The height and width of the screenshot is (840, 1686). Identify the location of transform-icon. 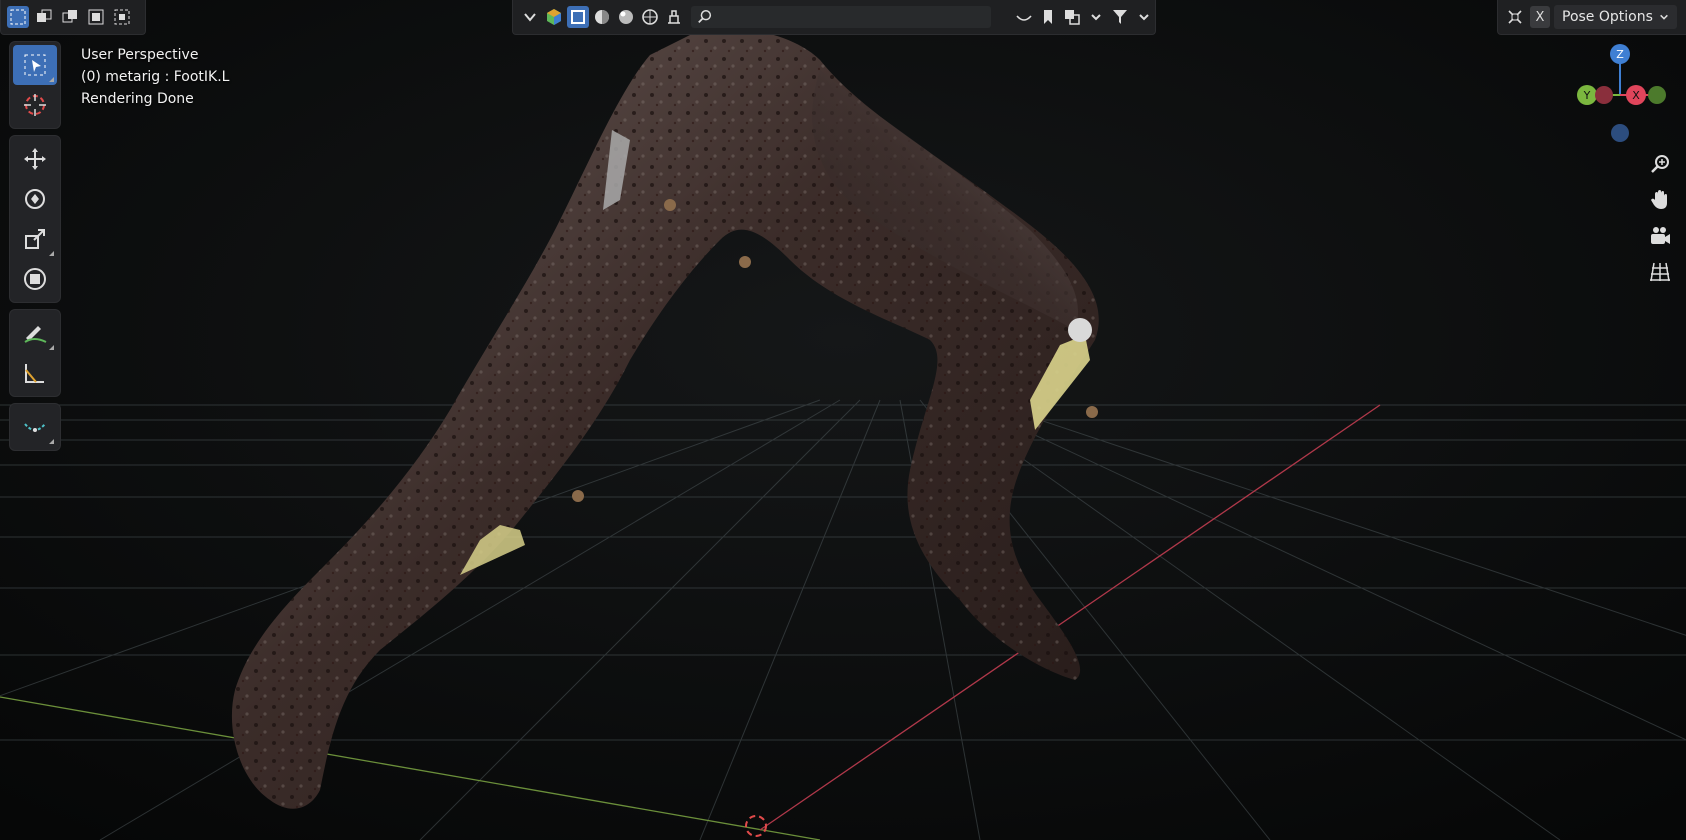
(35, 279).